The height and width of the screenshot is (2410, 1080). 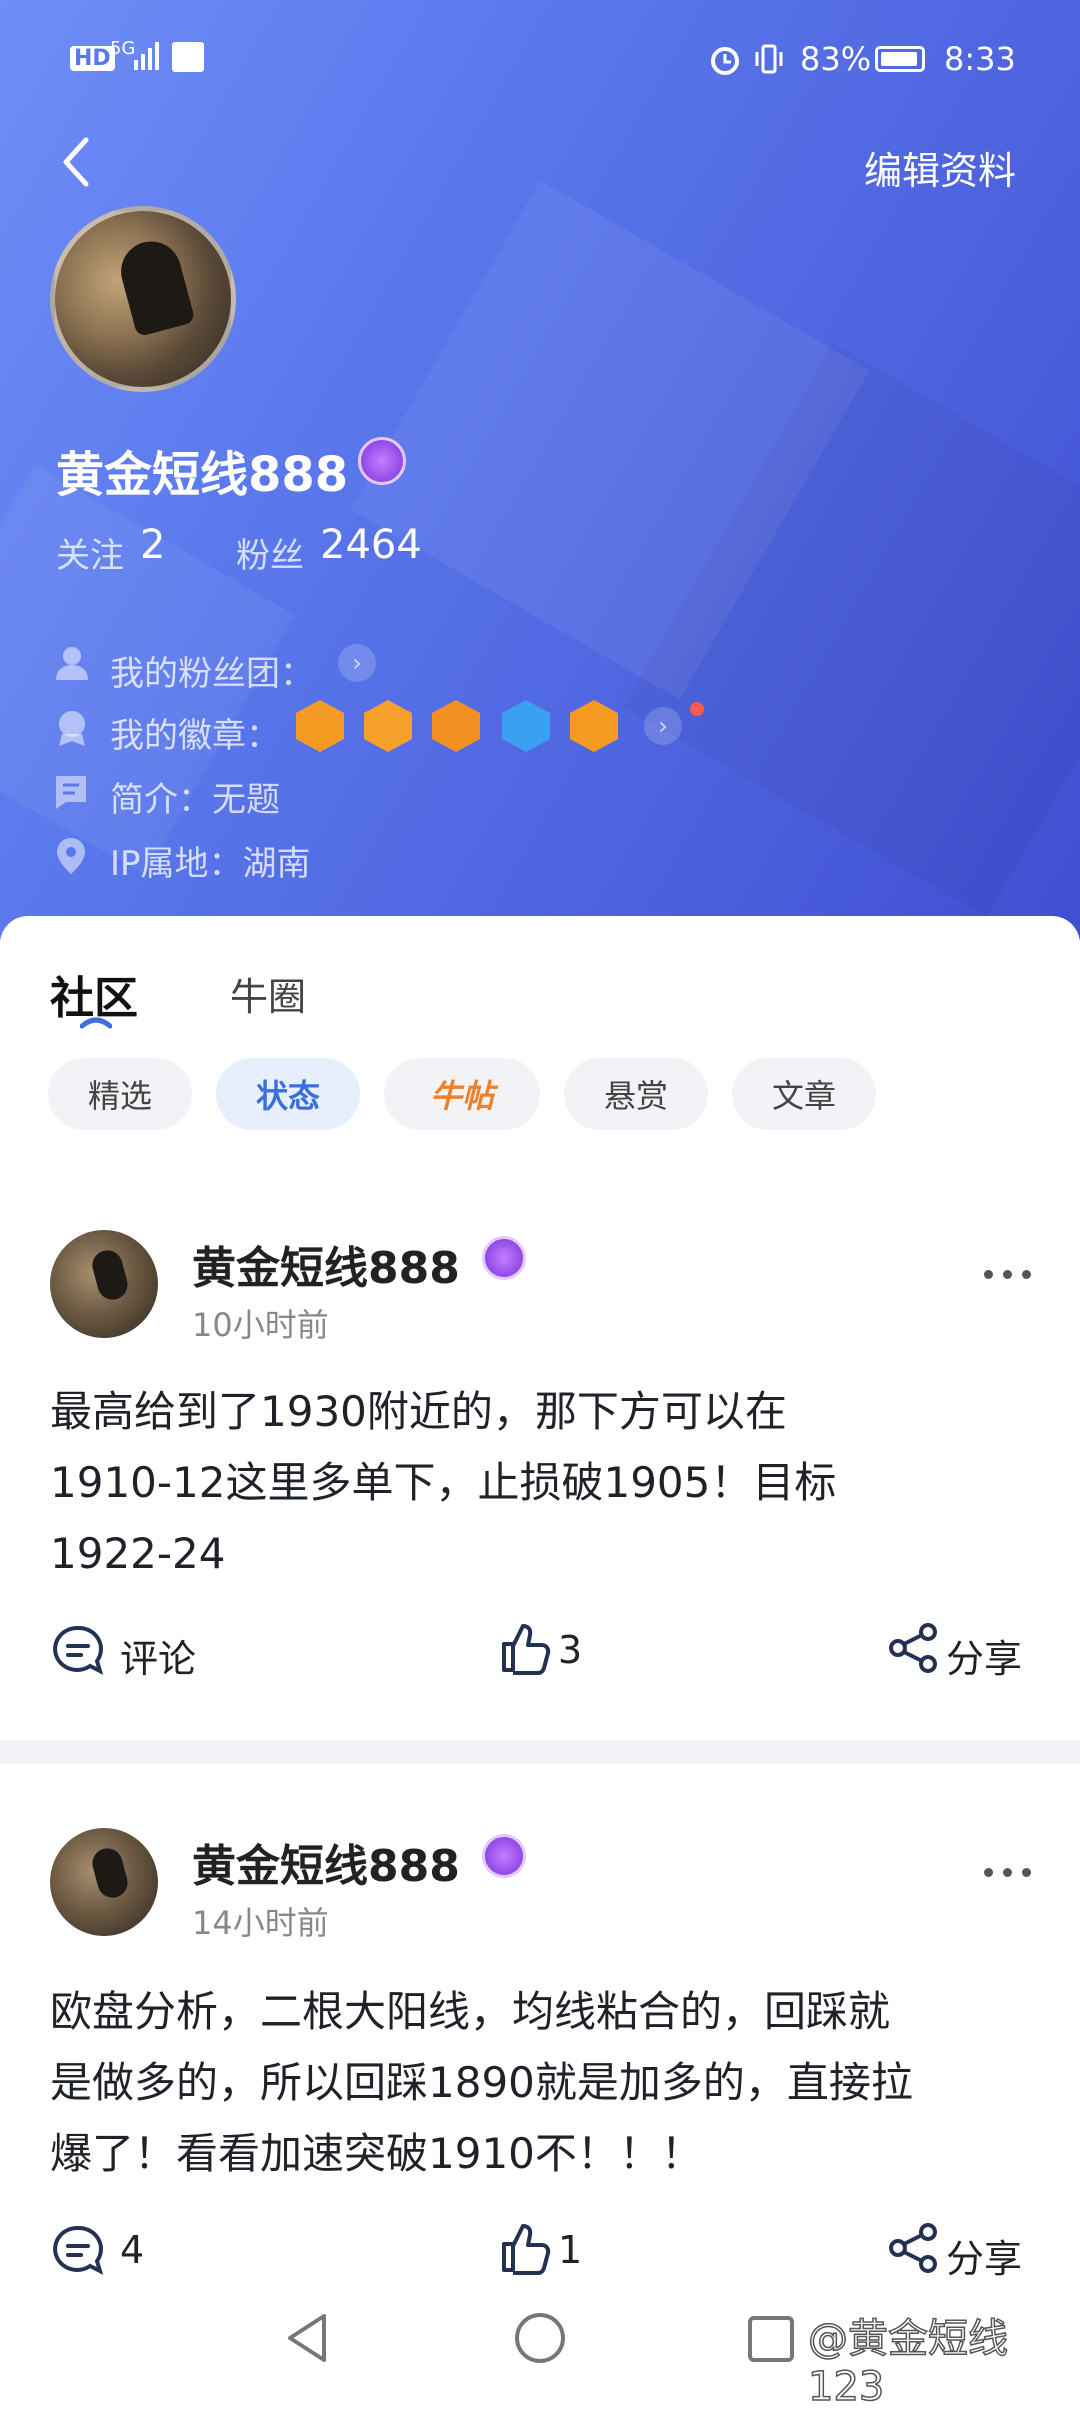 I want to click on badges-label: 我的徽章：, so click(x=195, y=732).